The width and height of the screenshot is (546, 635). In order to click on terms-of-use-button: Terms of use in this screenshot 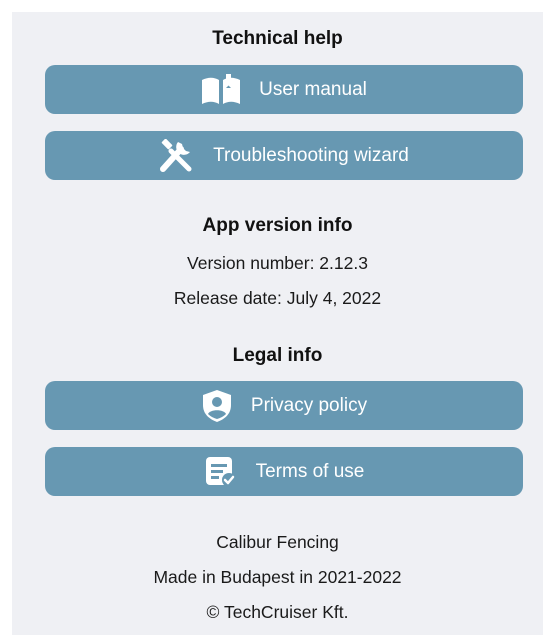, I will do `click(284, 471)`.